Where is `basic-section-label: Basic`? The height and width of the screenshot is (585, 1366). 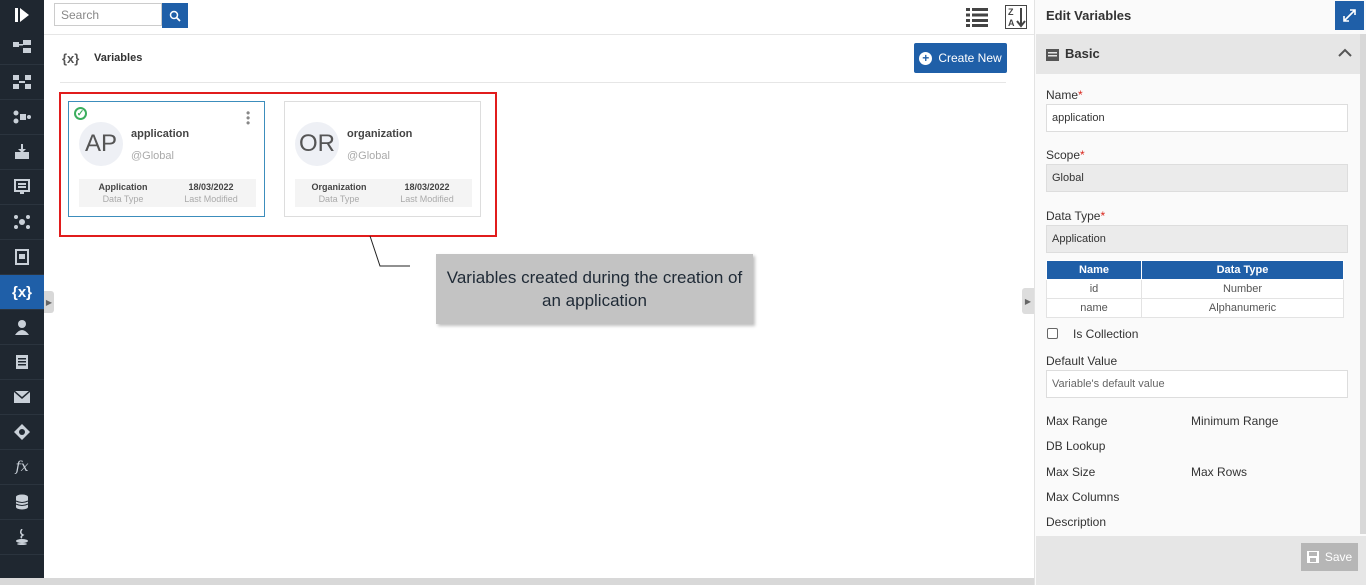
basic-section-label: Basic is located at coordinates (1082, 53).